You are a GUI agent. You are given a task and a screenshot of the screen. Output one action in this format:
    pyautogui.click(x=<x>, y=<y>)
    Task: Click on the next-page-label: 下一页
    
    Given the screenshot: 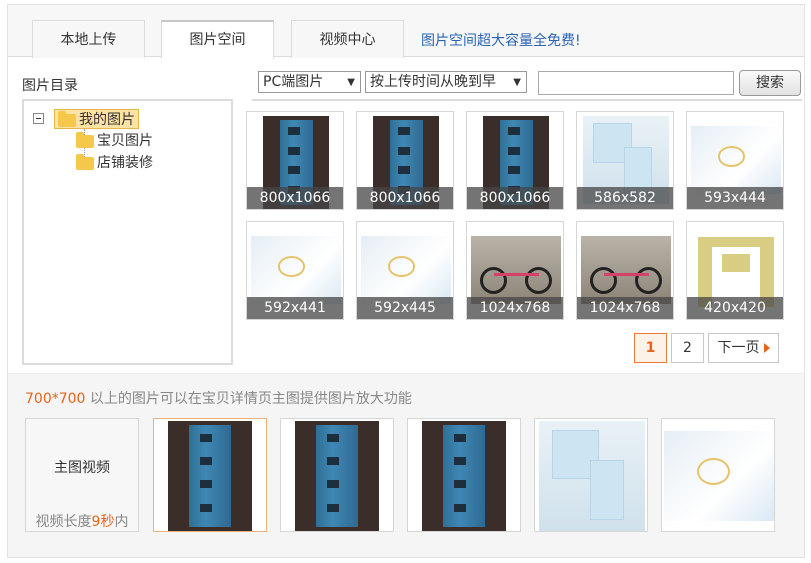 What is the action you would take?
    pyautogui.click(x=738, y=348)
    